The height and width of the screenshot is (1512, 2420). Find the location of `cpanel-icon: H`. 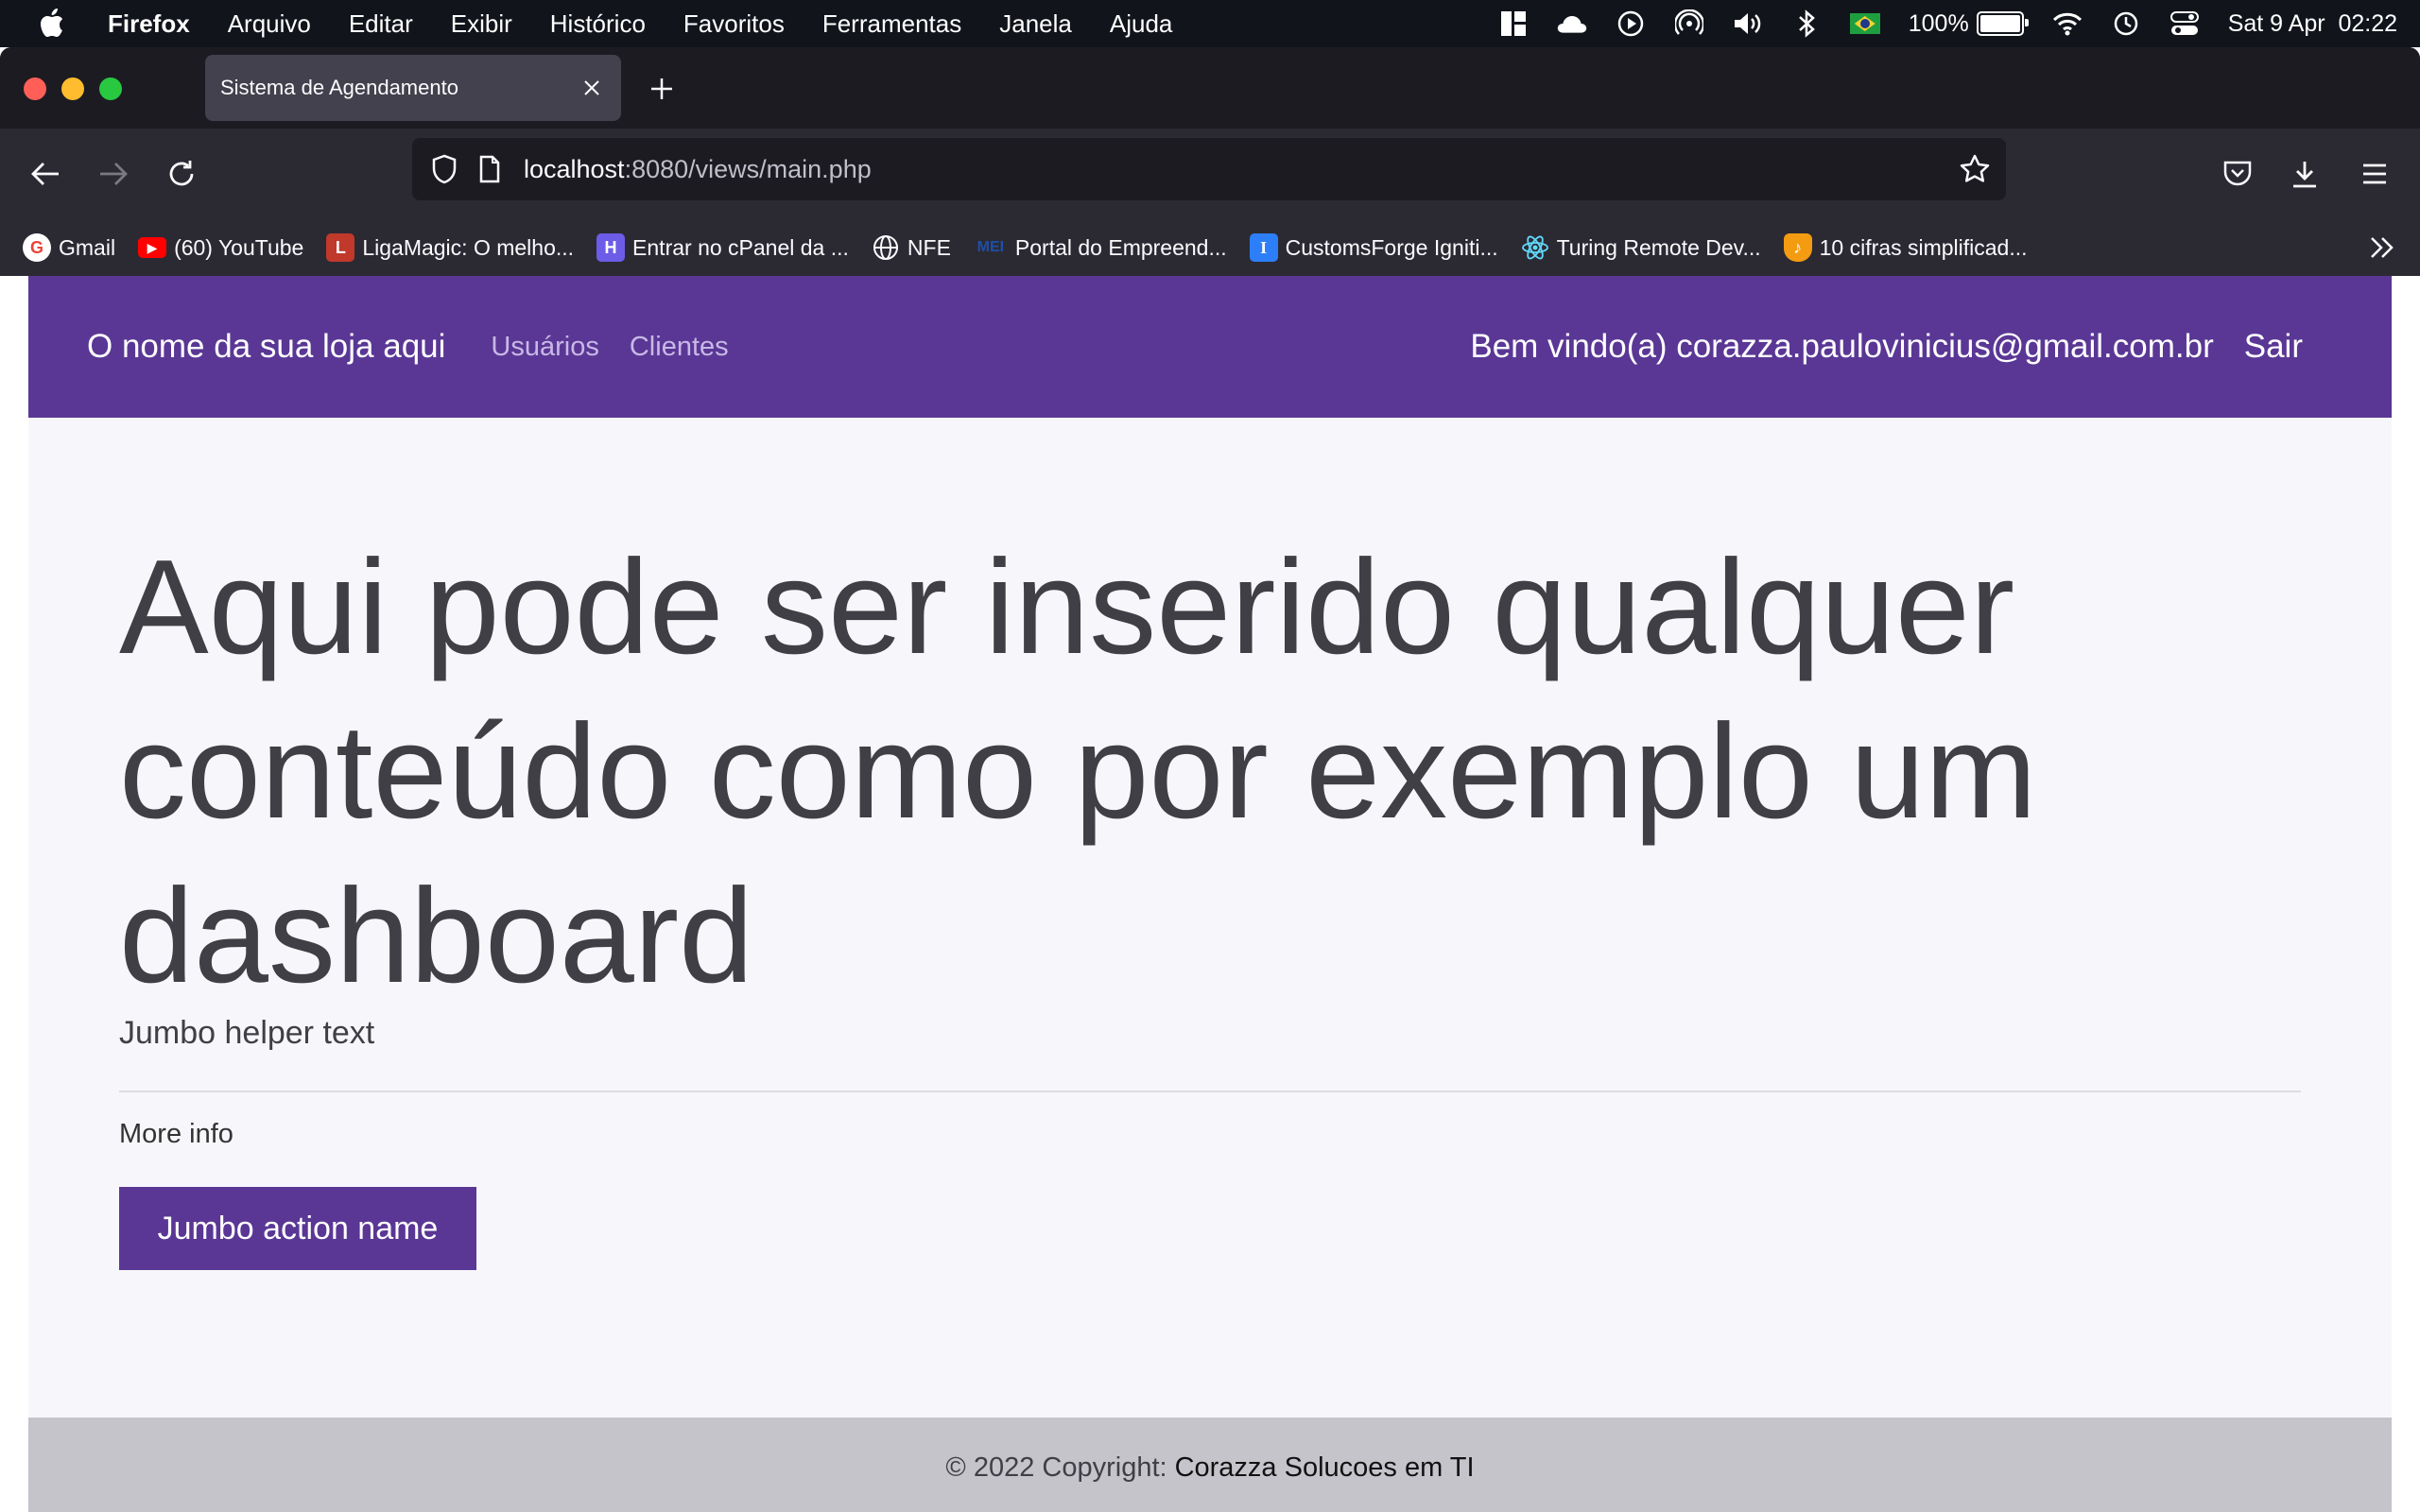

cpanel-icon: H is located at coordinates (611, 247).